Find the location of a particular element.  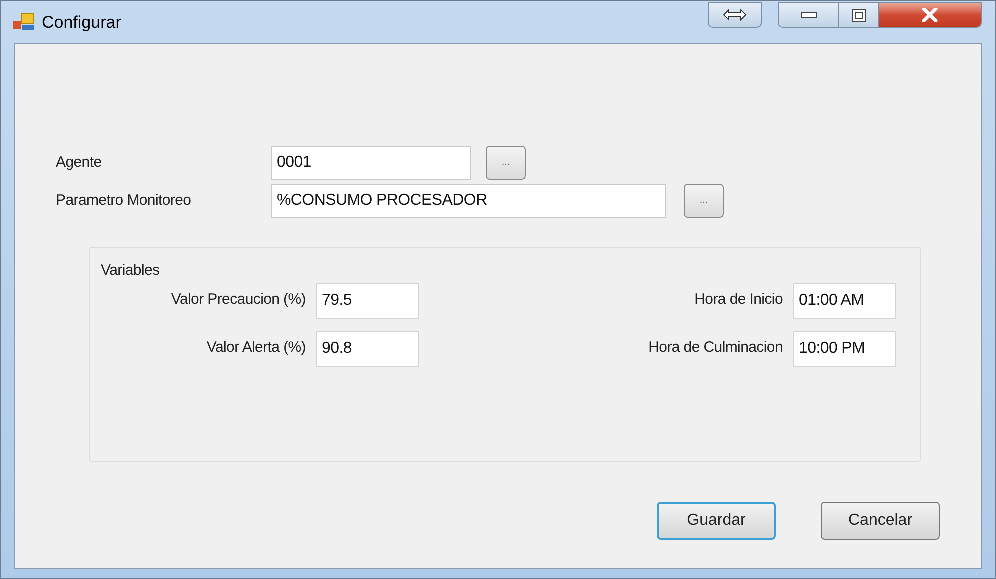

close-button is located at coordinates (930, 15).